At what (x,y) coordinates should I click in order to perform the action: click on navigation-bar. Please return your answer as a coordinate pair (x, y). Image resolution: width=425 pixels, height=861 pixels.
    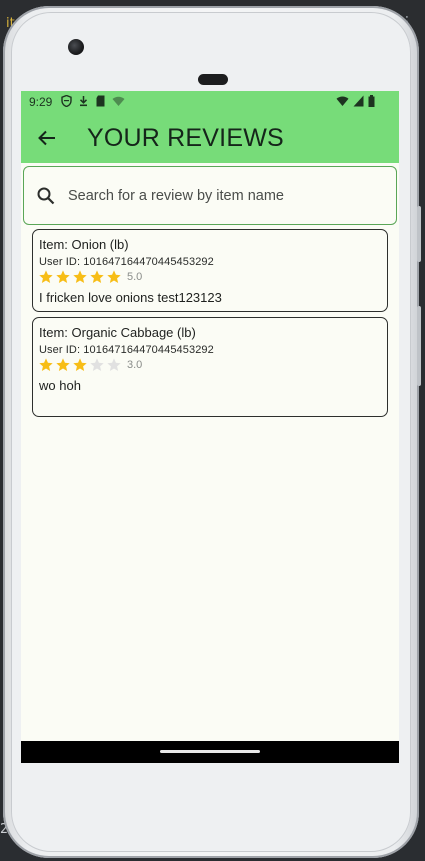
    Looking at the image, I should click on (210, 752).